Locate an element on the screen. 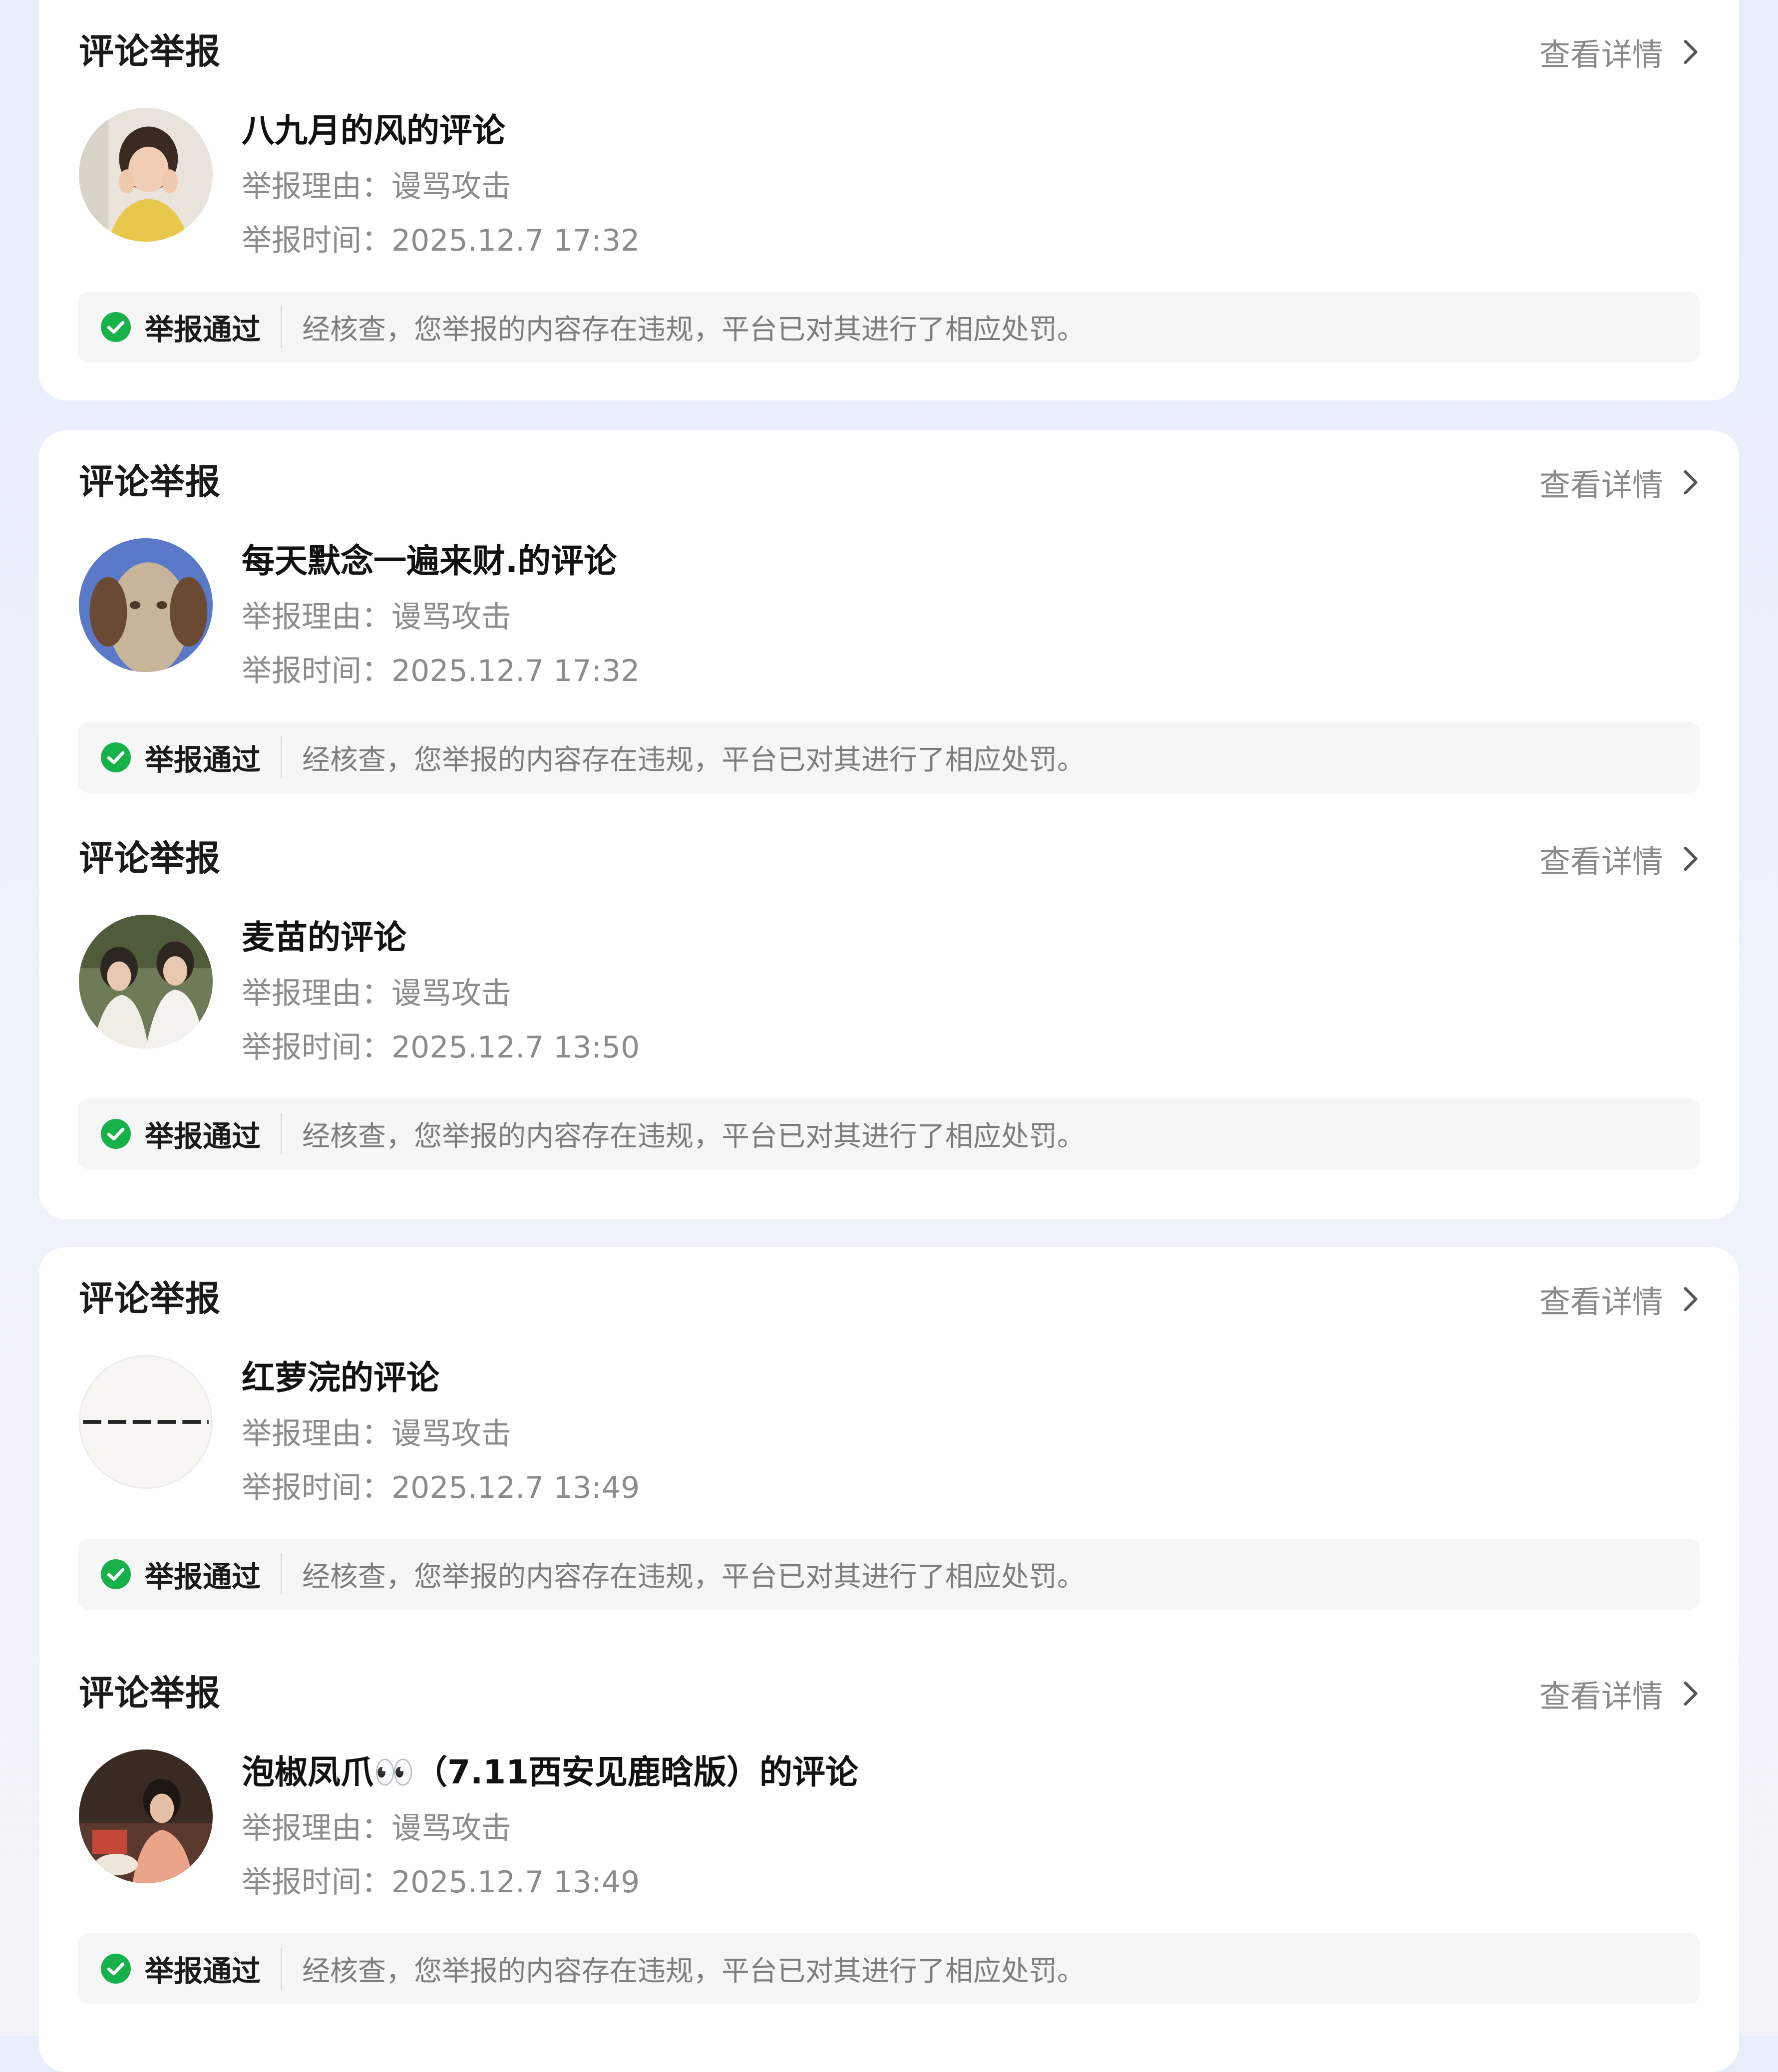 The height and width of the screenshot is (2072, 1778). report-time-row: 举报时间：2025.12.7 13:50 is located at coordinates (441, 1047).